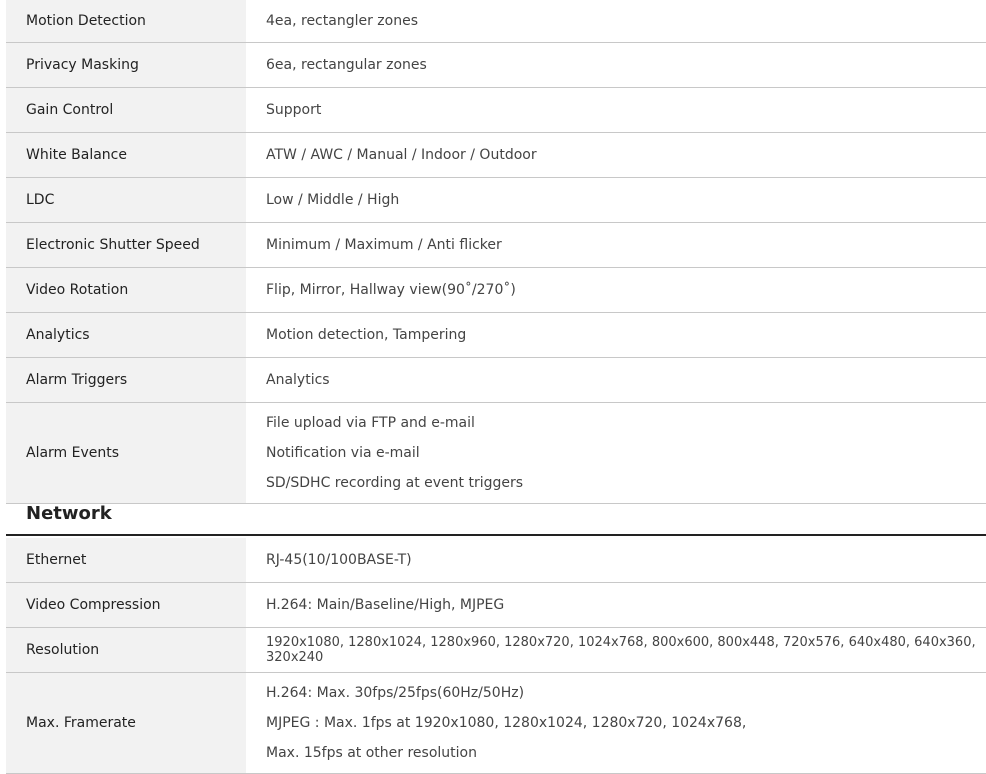 The width and height of the screenshot is (986, 774). I want to click on spec-label: LDC, so click(126, 200).